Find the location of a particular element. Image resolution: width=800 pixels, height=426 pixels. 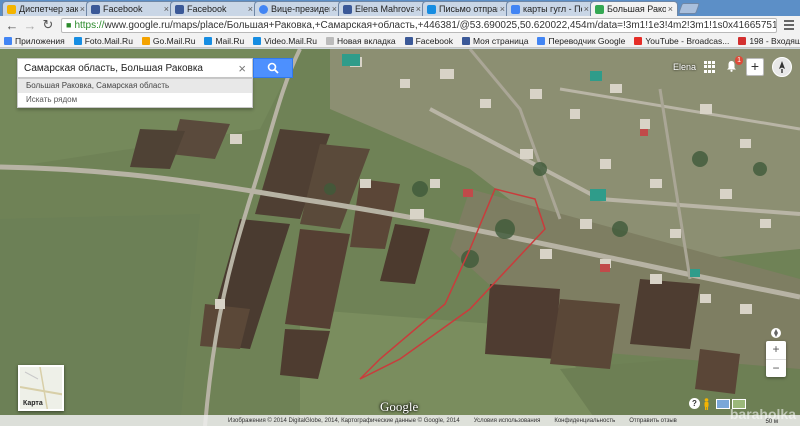

search-icon is located at coordinates (273, 68).